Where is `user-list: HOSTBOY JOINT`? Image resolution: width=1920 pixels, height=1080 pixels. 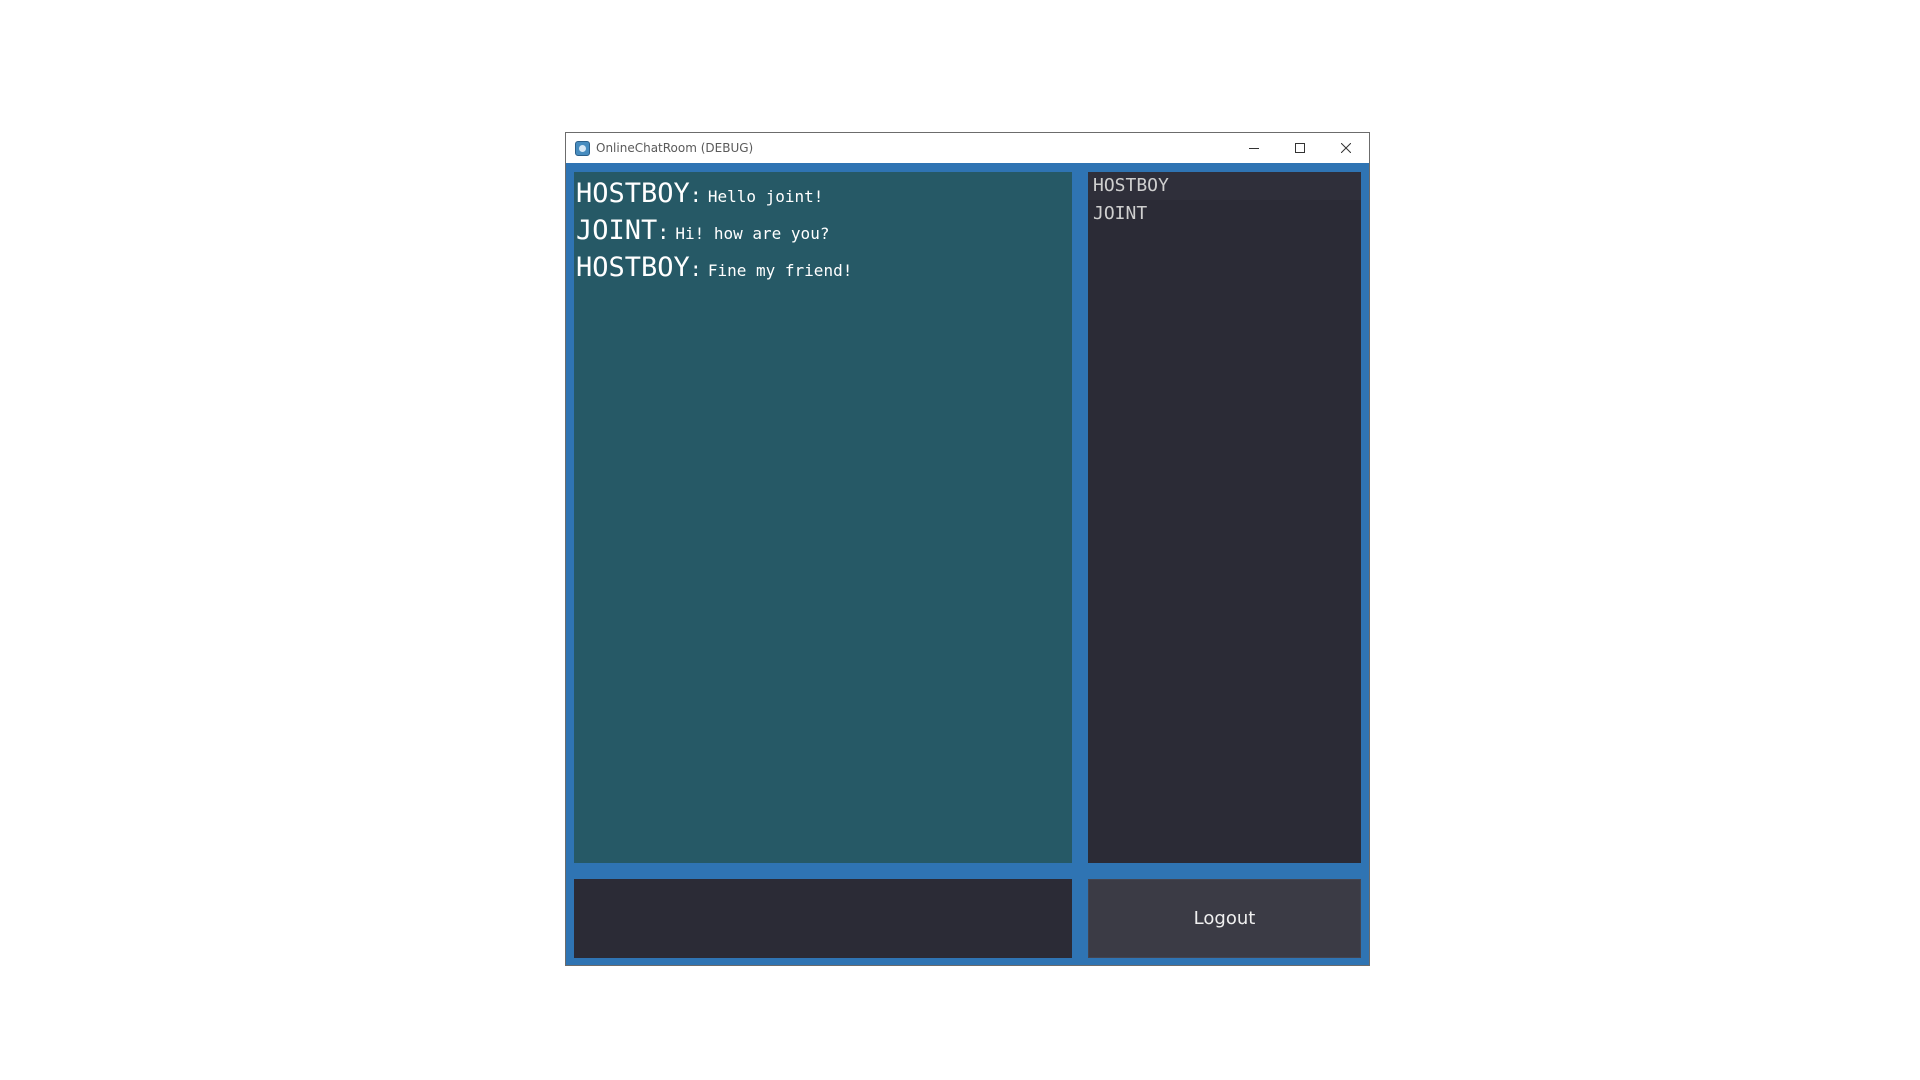
user-list: HOSTBOY JOINT is located at coordinates (1224, 517).